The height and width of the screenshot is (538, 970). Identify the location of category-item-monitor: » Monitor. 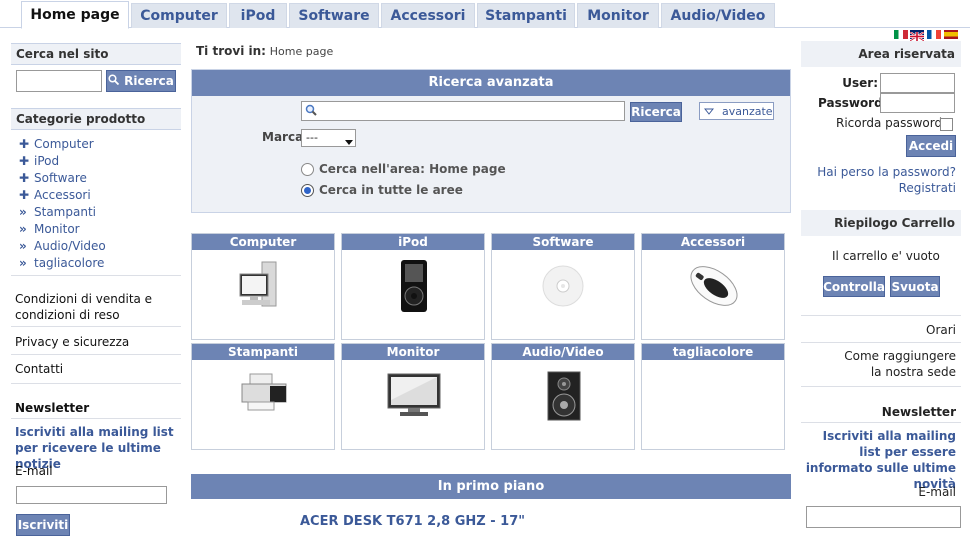
(49, 229).